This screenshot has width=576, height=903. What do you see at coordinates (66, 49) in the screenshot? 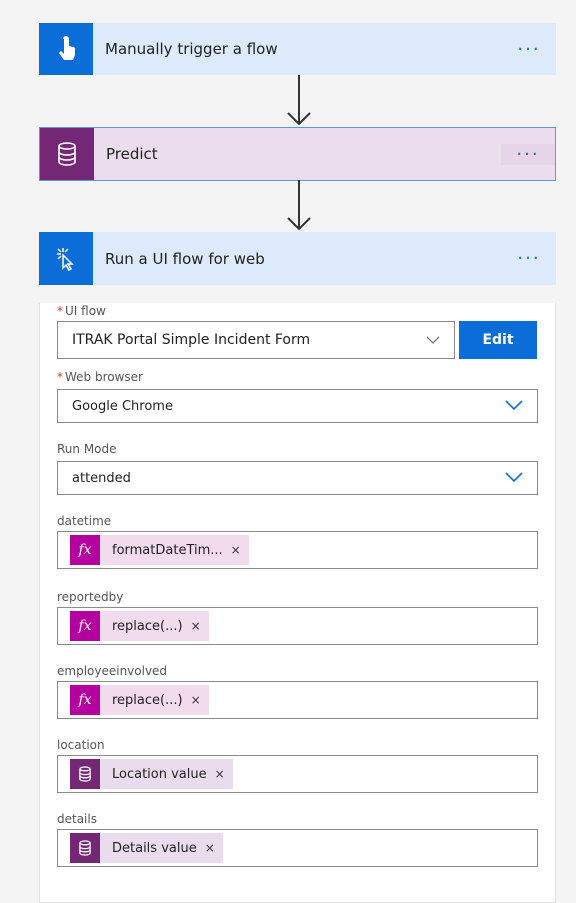
I see `touch-hand-icon` at bounding box center [66, 49].